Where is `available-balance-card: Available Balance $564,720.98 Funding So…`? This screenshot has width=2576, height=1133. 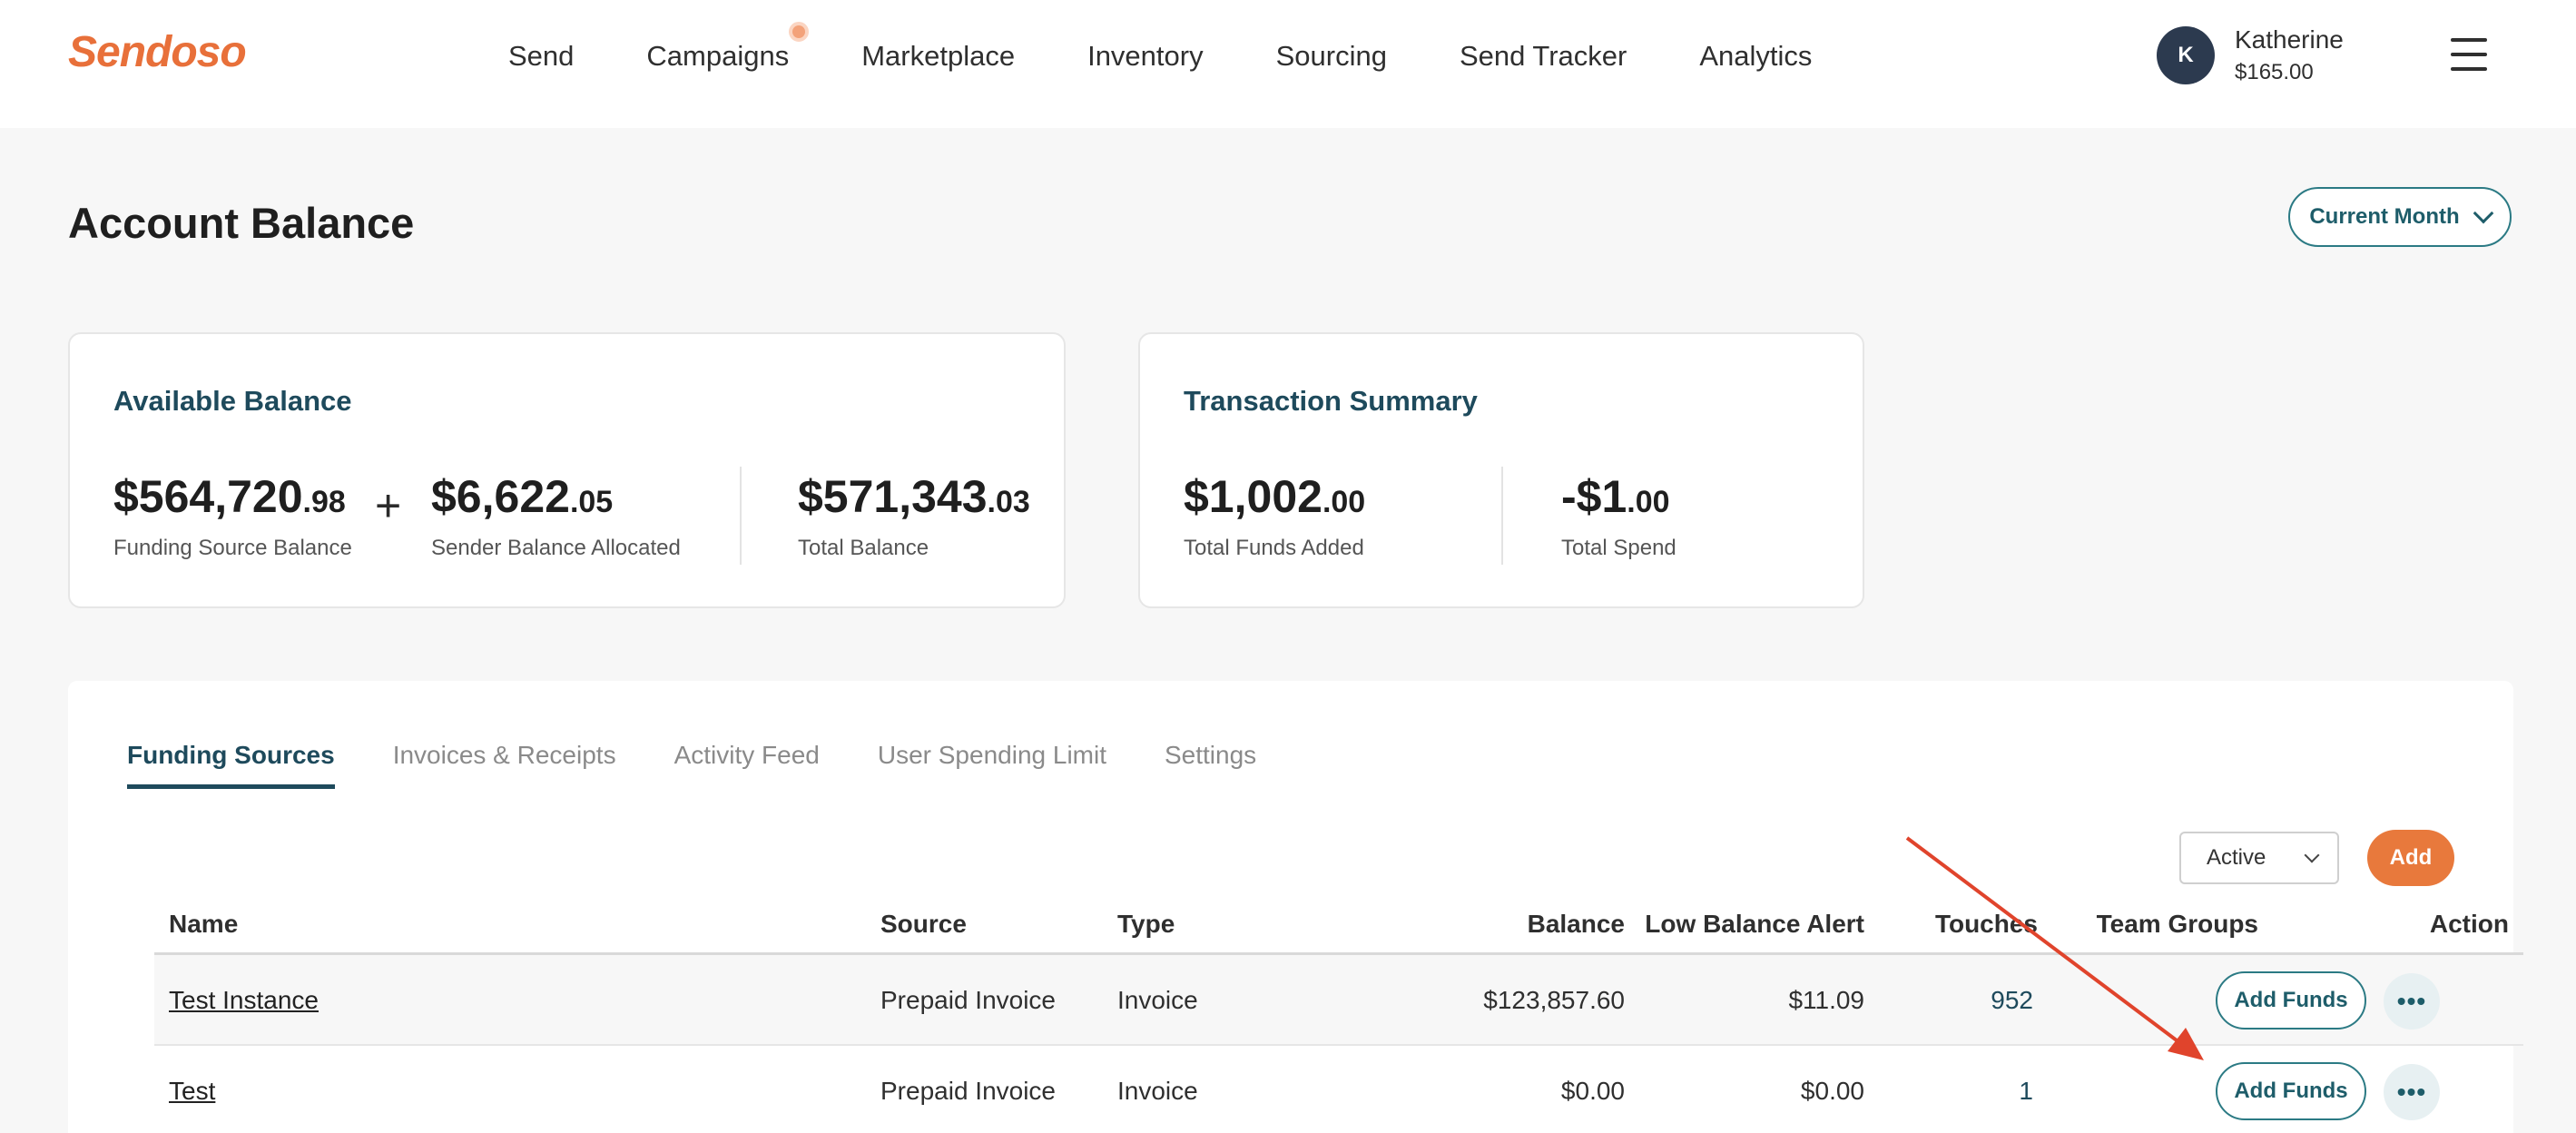
available-balance-card: Available Balance $564,720.98 Funding So… is located at coordinates (567, 470).